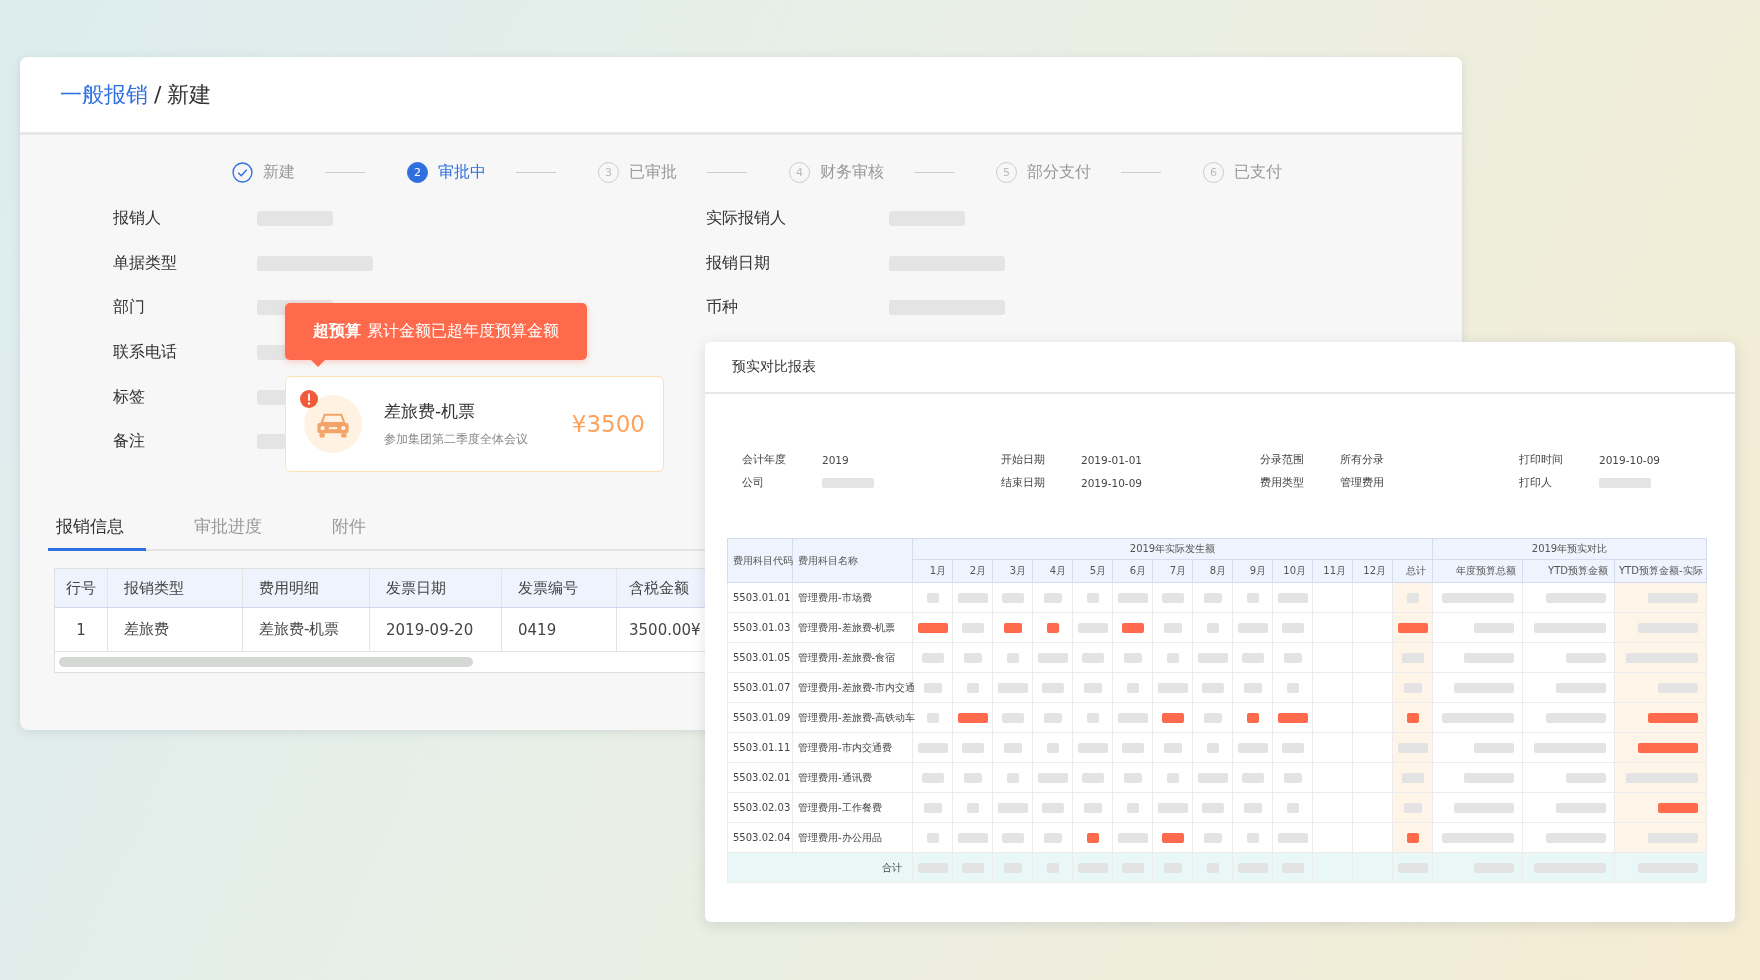 The image size is (1760, 980). I want to click on tab: 审批进度, so click(235, 530).